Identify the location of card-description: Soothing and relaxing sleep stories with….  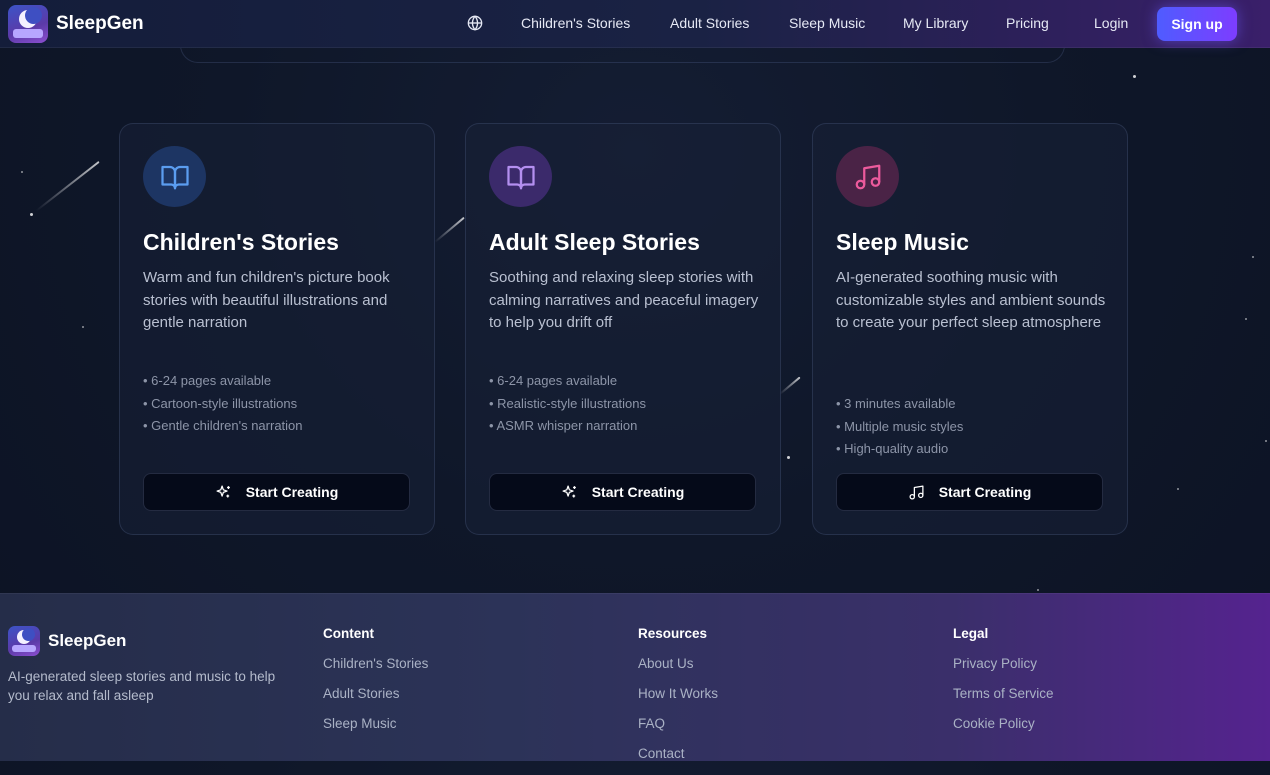
(624, 300).